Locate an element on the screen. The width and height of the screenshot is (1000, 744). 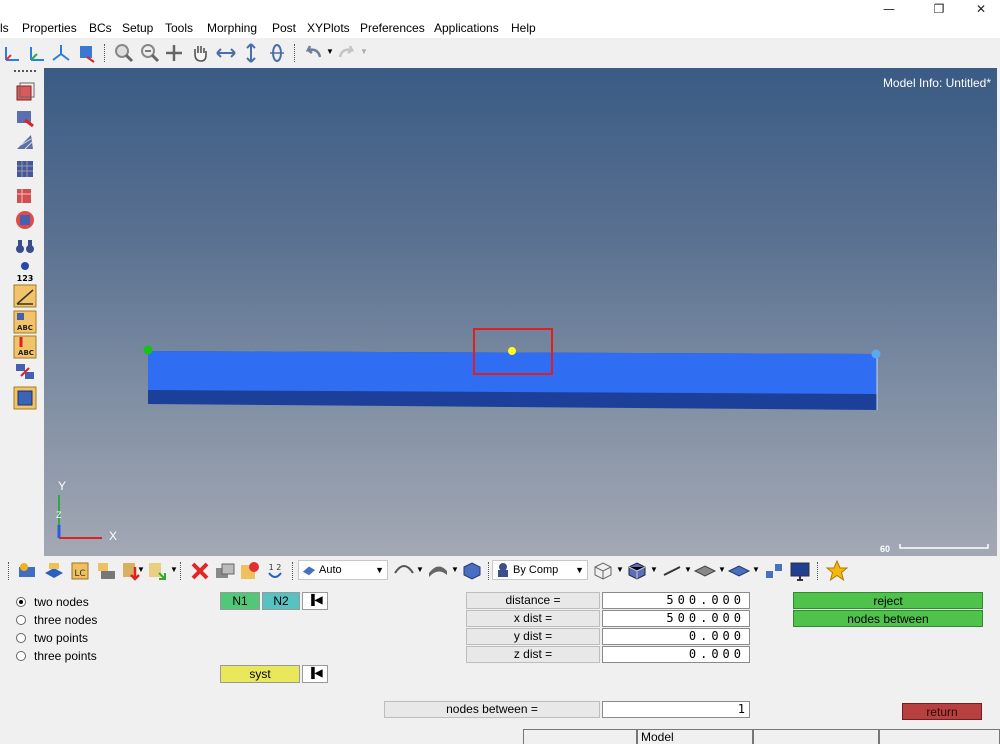
undo-icon is located at coordinates (313, 53).